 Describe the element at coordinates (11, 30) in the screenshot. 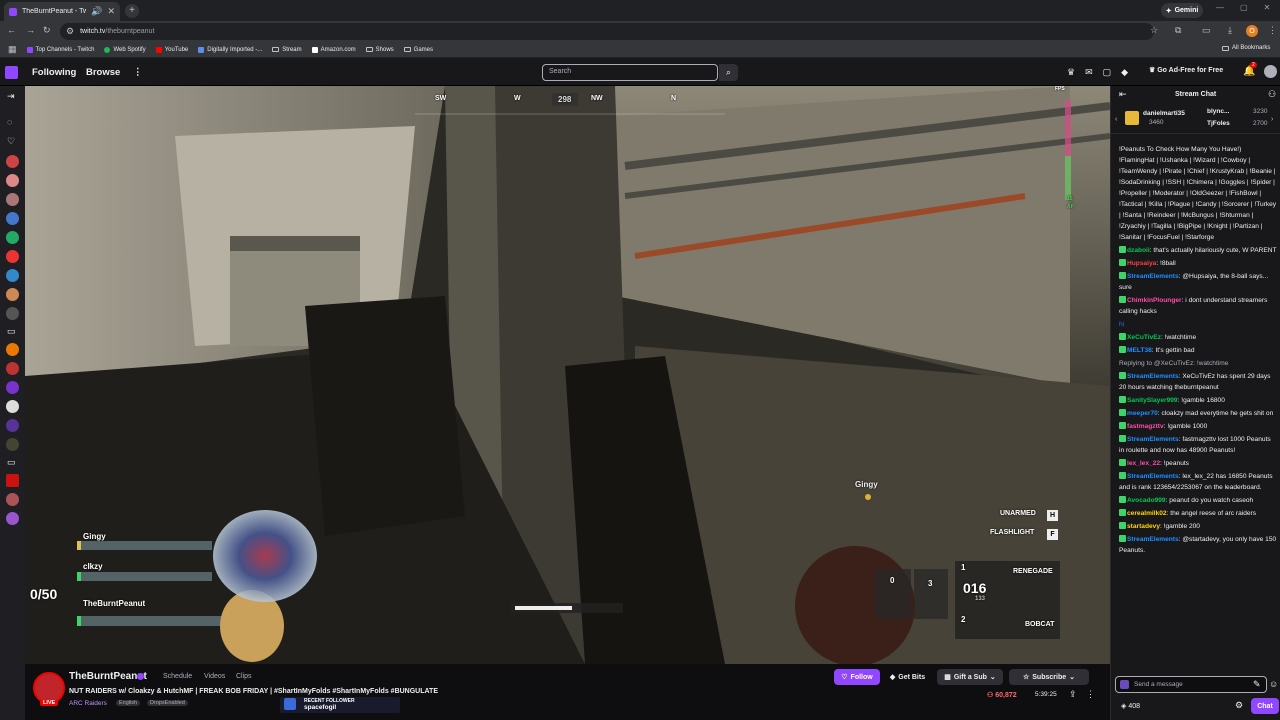

I see `back-icon: ←` at that location.